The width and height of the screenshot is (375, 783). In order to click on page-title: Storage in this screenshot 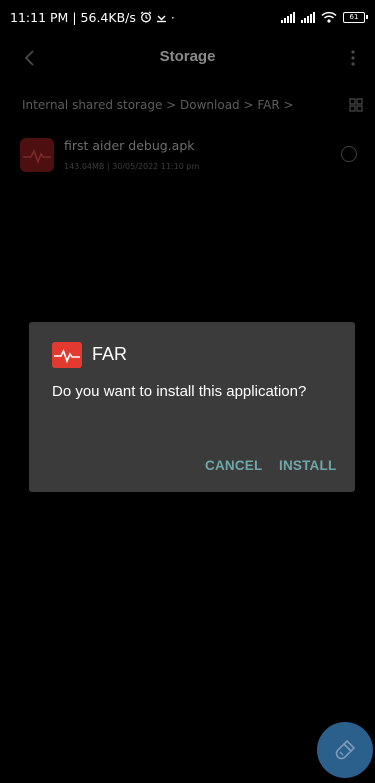, I will do `click(187, 56)`.